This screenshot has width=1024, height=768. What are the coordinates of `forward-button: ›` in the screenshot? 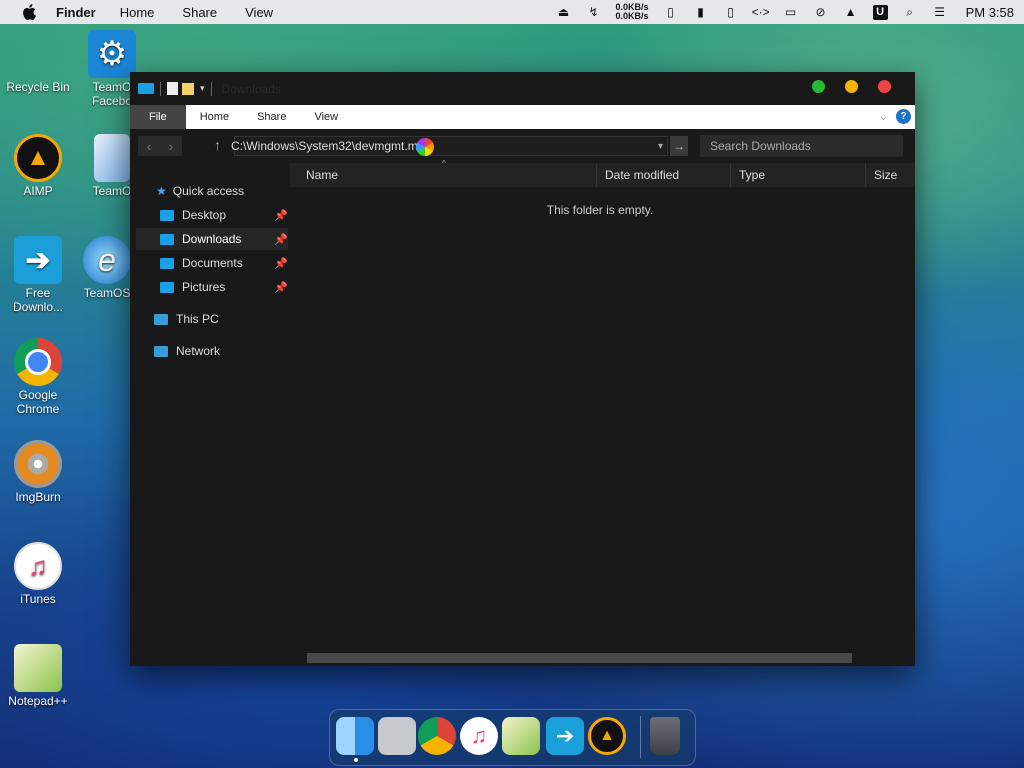 It's located at (171, 146).